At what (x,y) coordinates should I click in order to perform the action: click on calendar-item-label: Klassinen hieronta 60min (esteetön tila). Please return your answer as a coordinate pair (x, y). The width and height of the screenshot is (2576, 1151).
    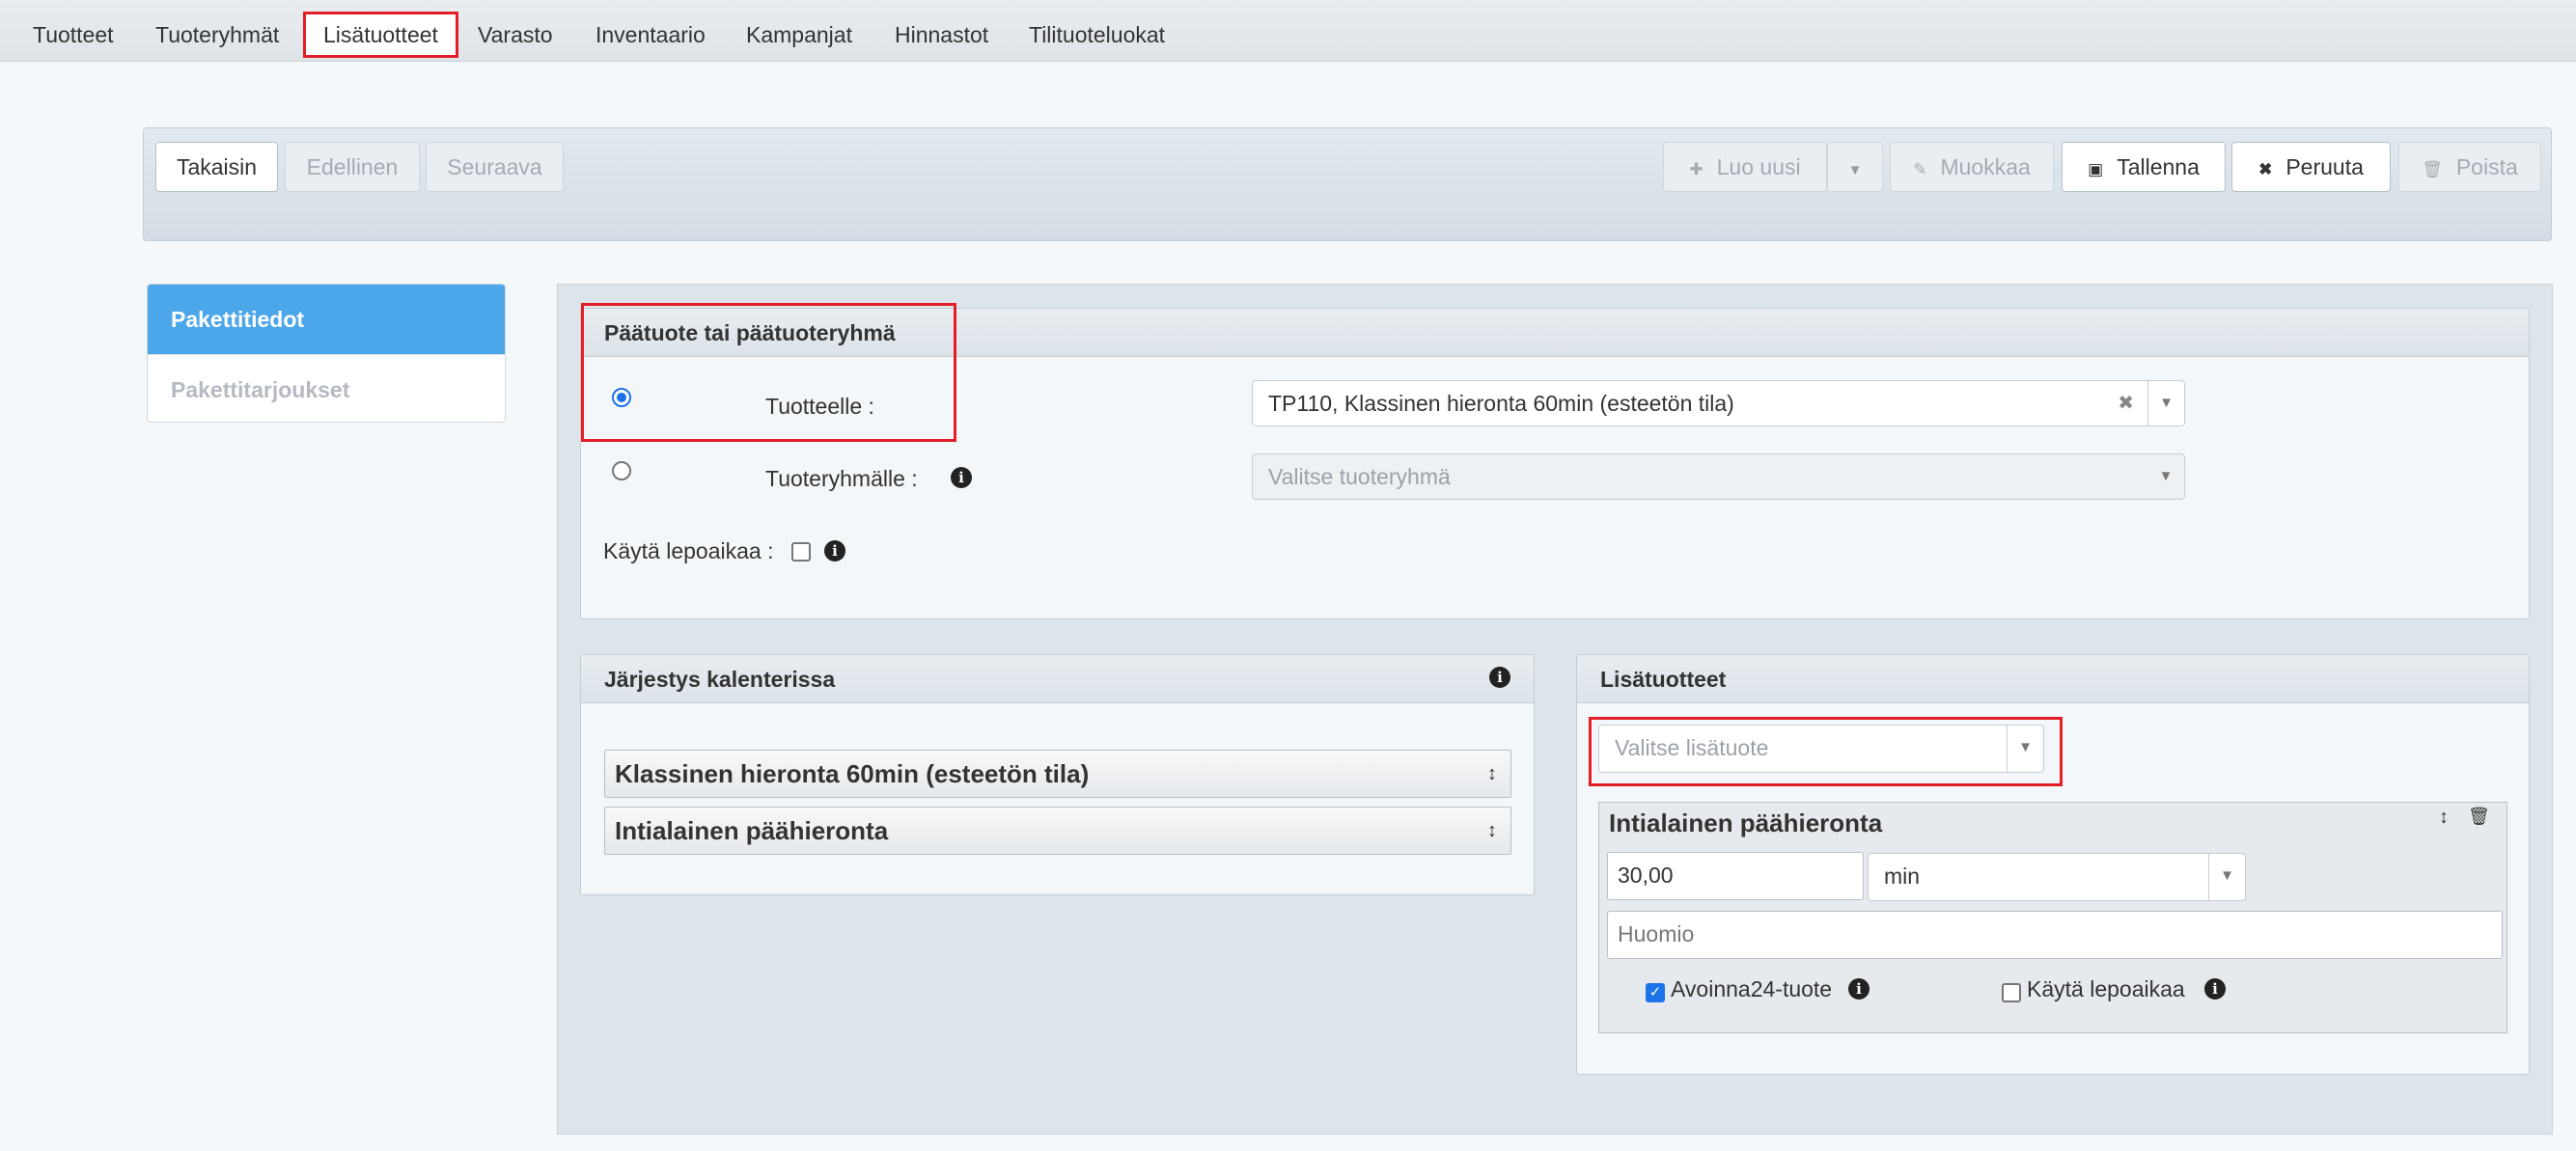
    Looking at the image, I should click on (852, 773).